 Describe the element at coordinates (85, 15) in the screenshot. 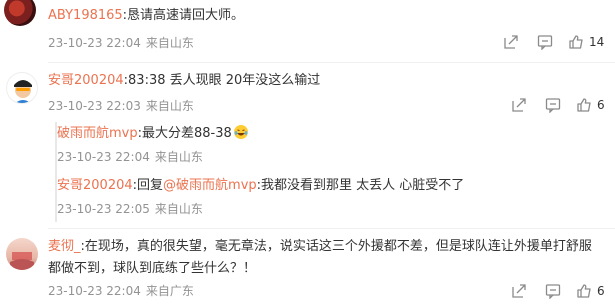

I see `comment-username: ABY198165` at that location.